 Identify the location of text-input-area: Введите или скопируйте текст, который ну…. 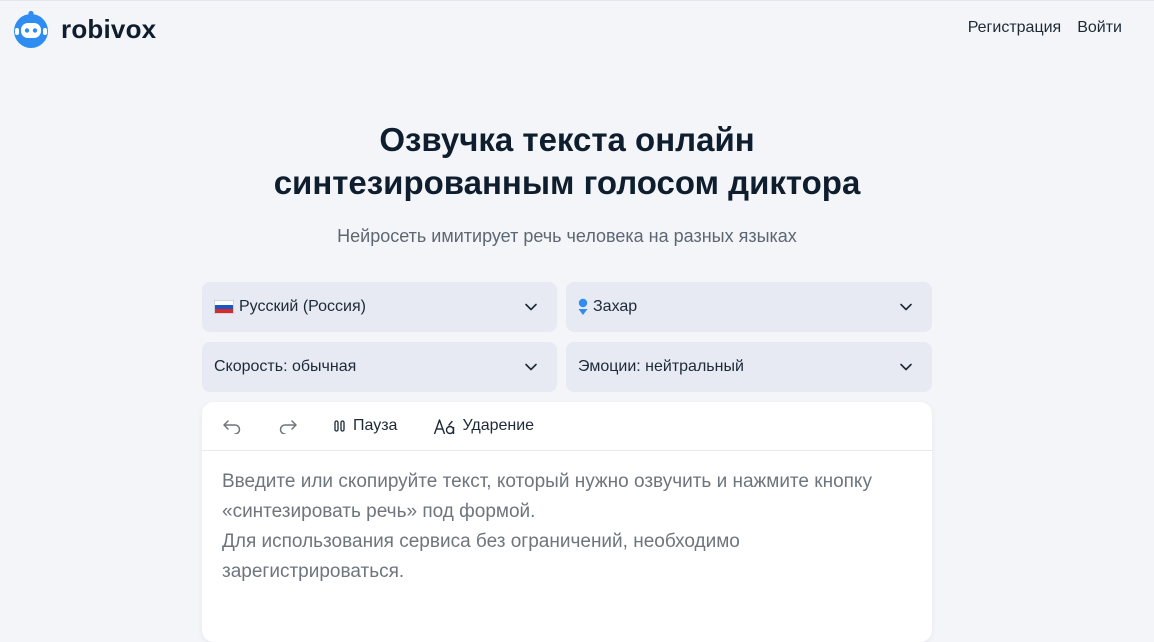
(567, 519).